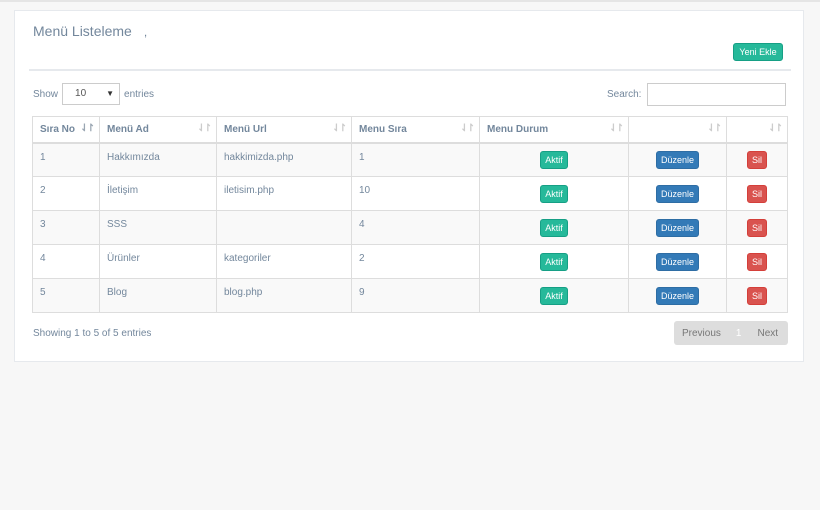  I want to click on table-row: 3 SSS 4 Aktif Düzenle Sil, so click(410, 227).